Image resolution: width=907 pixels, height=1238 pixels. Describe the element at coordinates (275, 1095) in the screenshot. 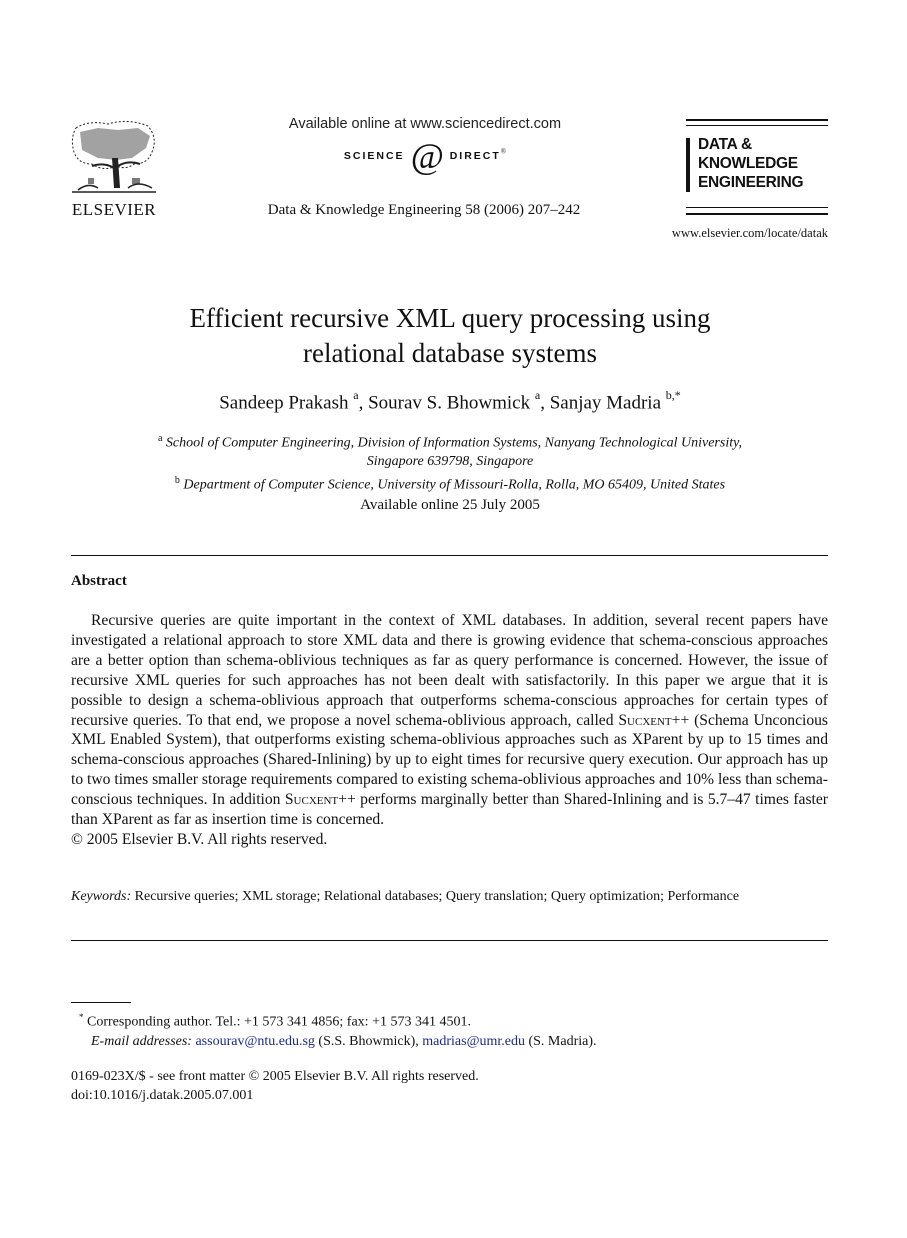

I see `doi: doi:10.1016/j.datak.2005.07.001` at that location.